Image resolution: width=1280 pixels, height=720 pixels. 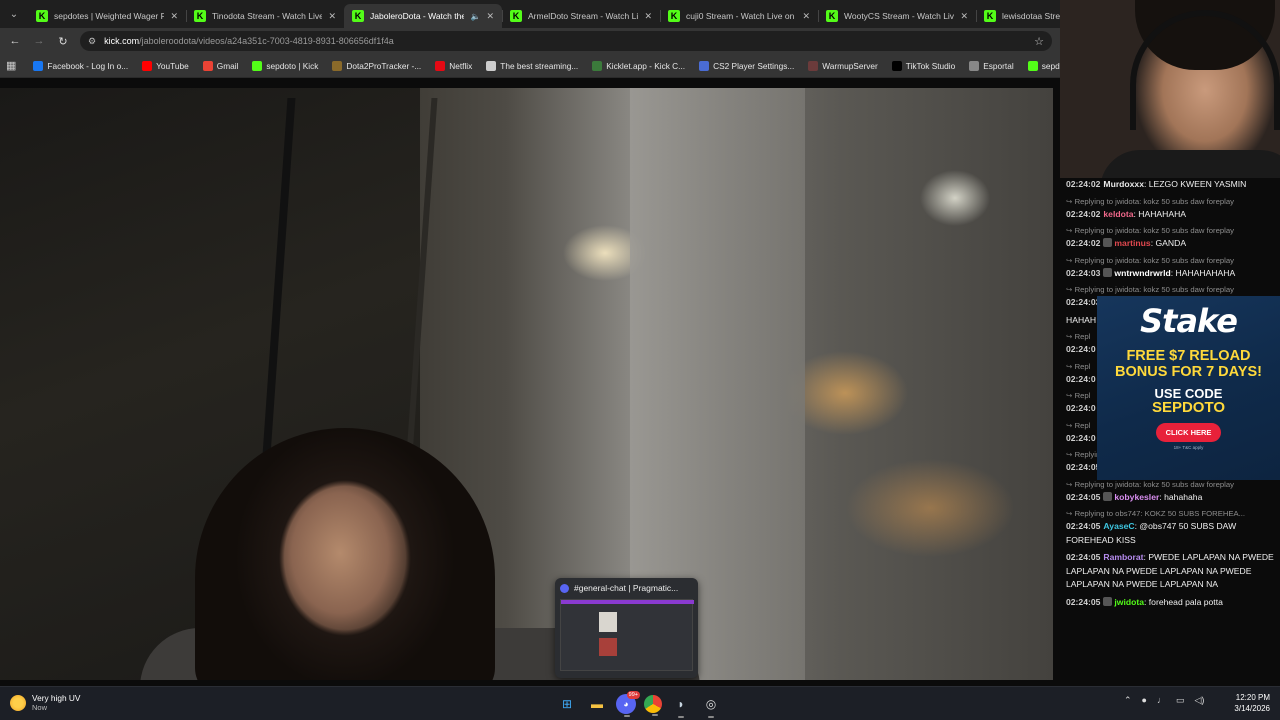 What do you see at coordinates (567, 704) in the screenshot?
I see `windows-start-icon: ⊞` at bounding box center [567, 704].